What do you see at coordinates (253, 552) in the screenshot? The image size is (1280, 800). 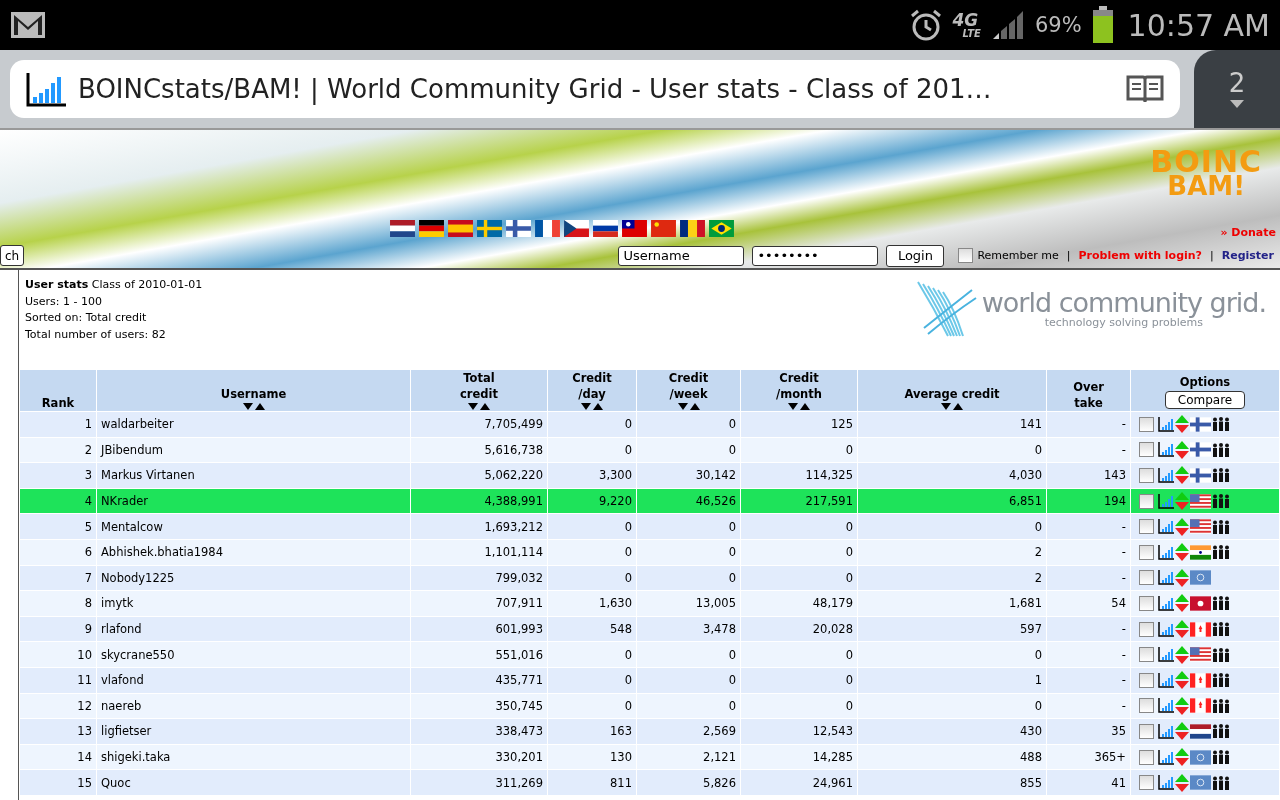 I see `username-link: Abhishek.bhatia1984` at bounding box center [253, 552].